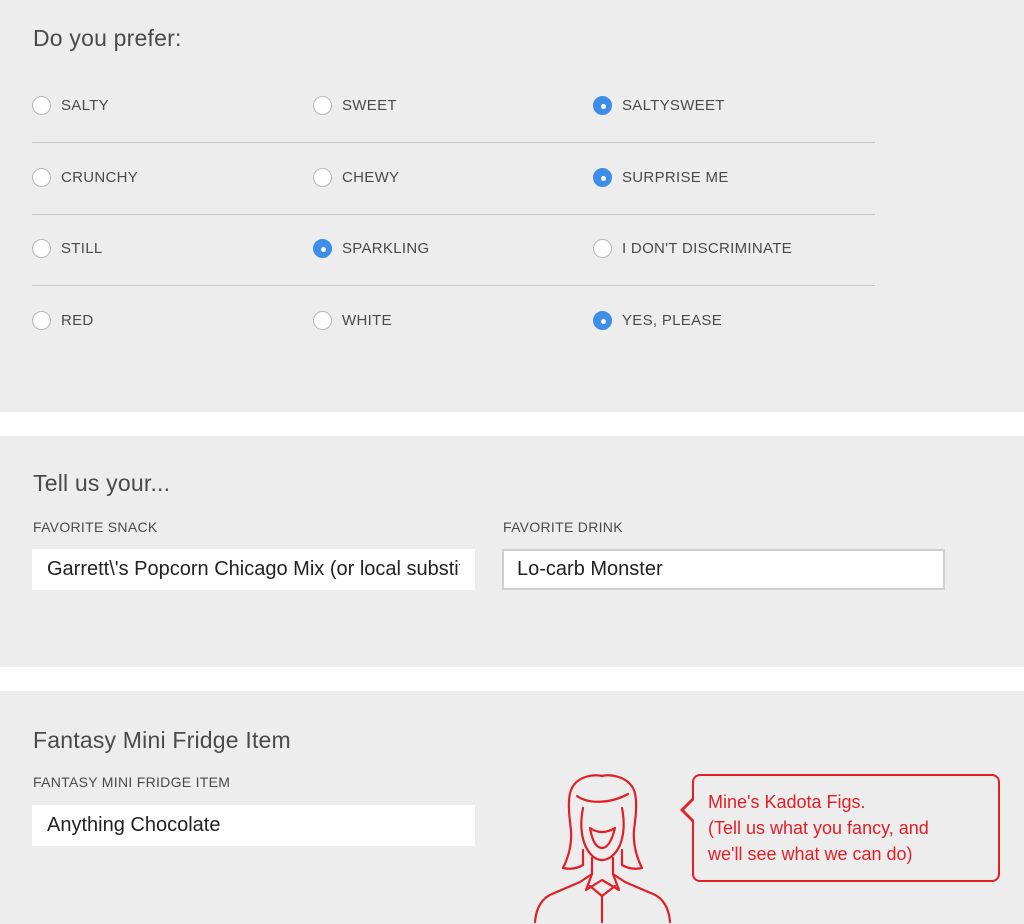 This screenshot has width=1024, height=924. I want to click on radio-red: RED, so click(63, 320).